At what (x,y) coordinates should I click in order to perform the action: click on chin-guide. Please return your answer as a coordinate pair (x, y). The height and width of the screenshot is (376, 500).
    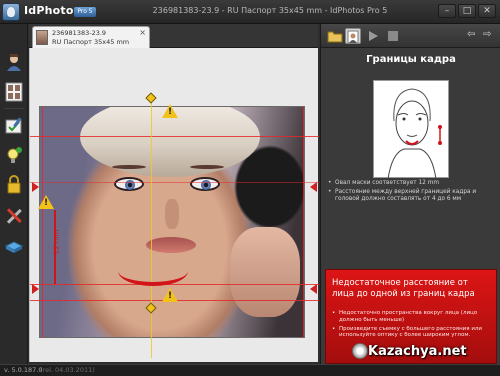
    Looking at the image, I should click on (174, 284).